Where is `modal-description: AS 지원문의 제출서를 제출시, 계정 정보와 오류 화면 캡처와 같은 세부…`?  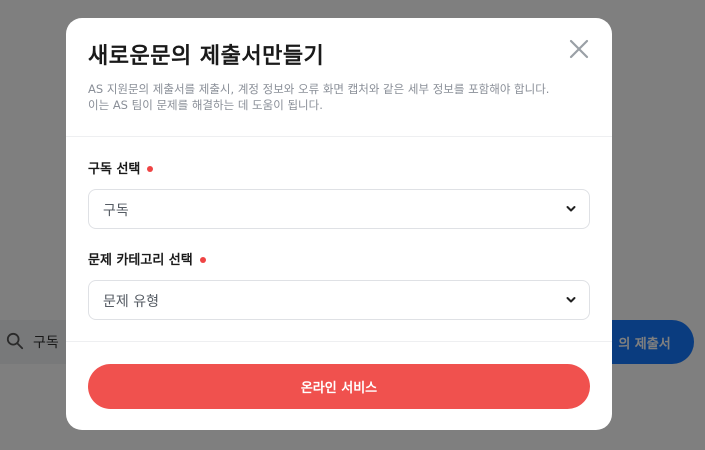
modal-description: AS 지원문의 제출서를 제출시, 계정 정보와 오류 화면 캡처와 같은 세부… is located at coordinates (338, 97).